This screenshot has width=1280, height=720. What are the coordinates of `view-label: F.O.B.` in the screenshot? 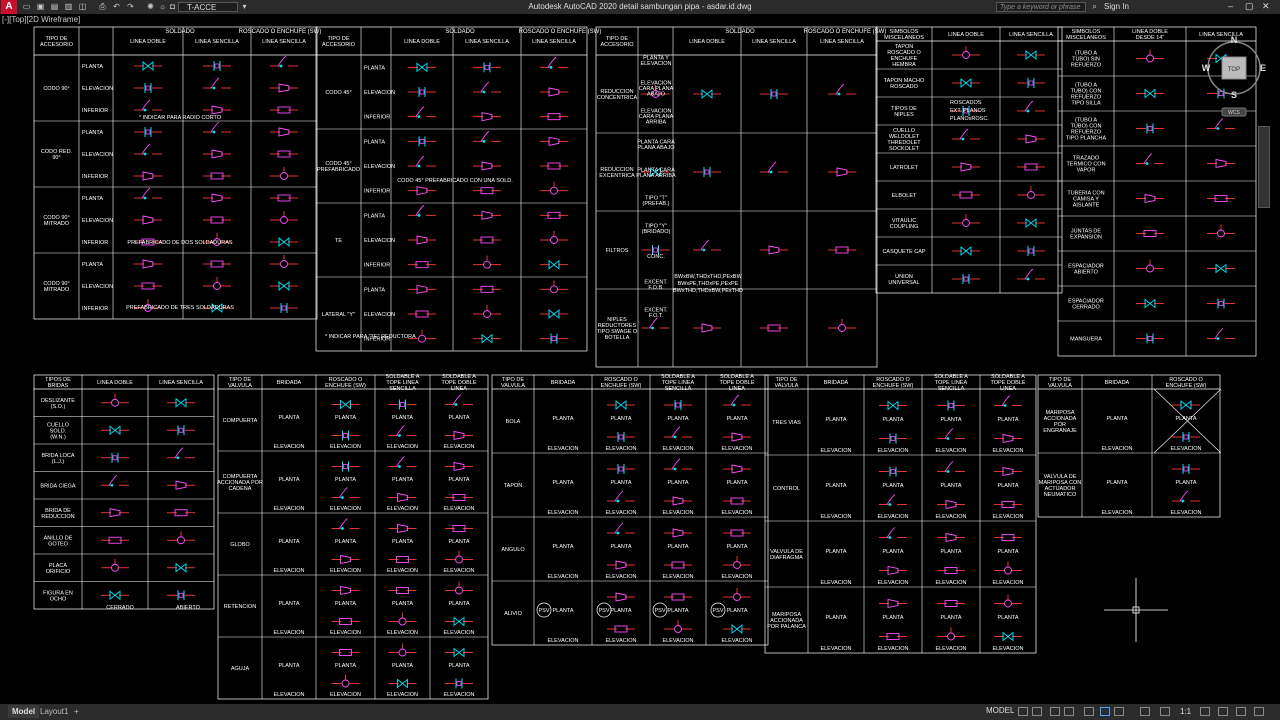 It's located at (656, 288).